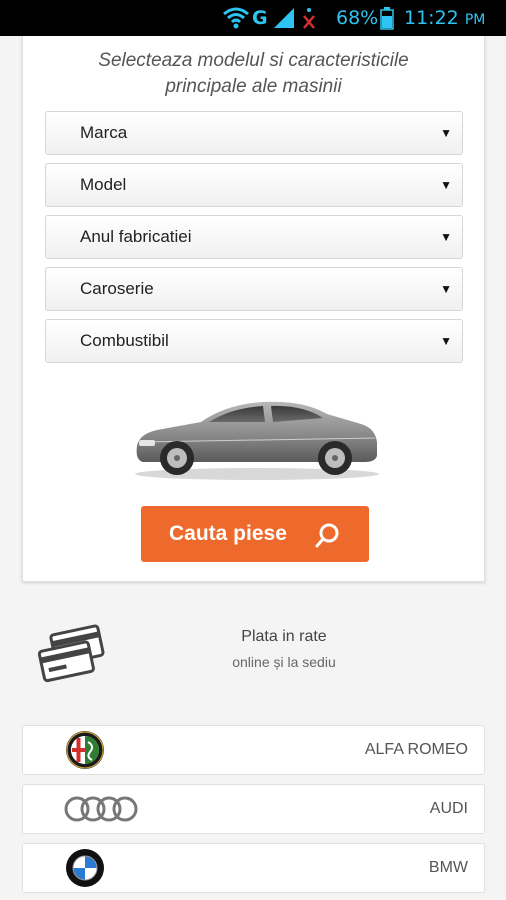  I want to click on battery-icon, so click(387, 18).